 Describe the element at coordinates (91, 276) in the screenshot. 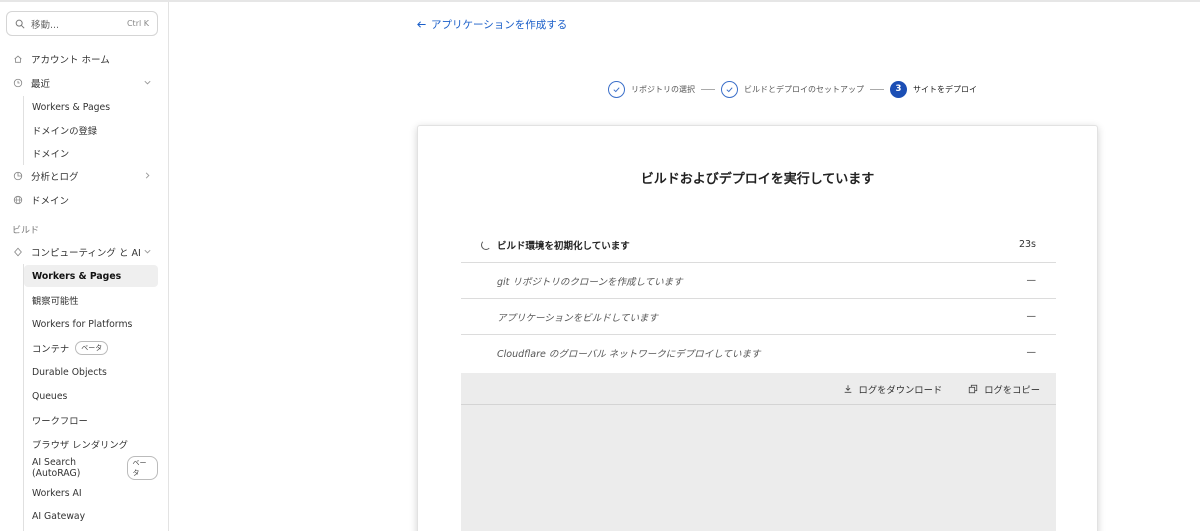

I see `sidebar-item-workers-pages: Workers & Pages` at that location.